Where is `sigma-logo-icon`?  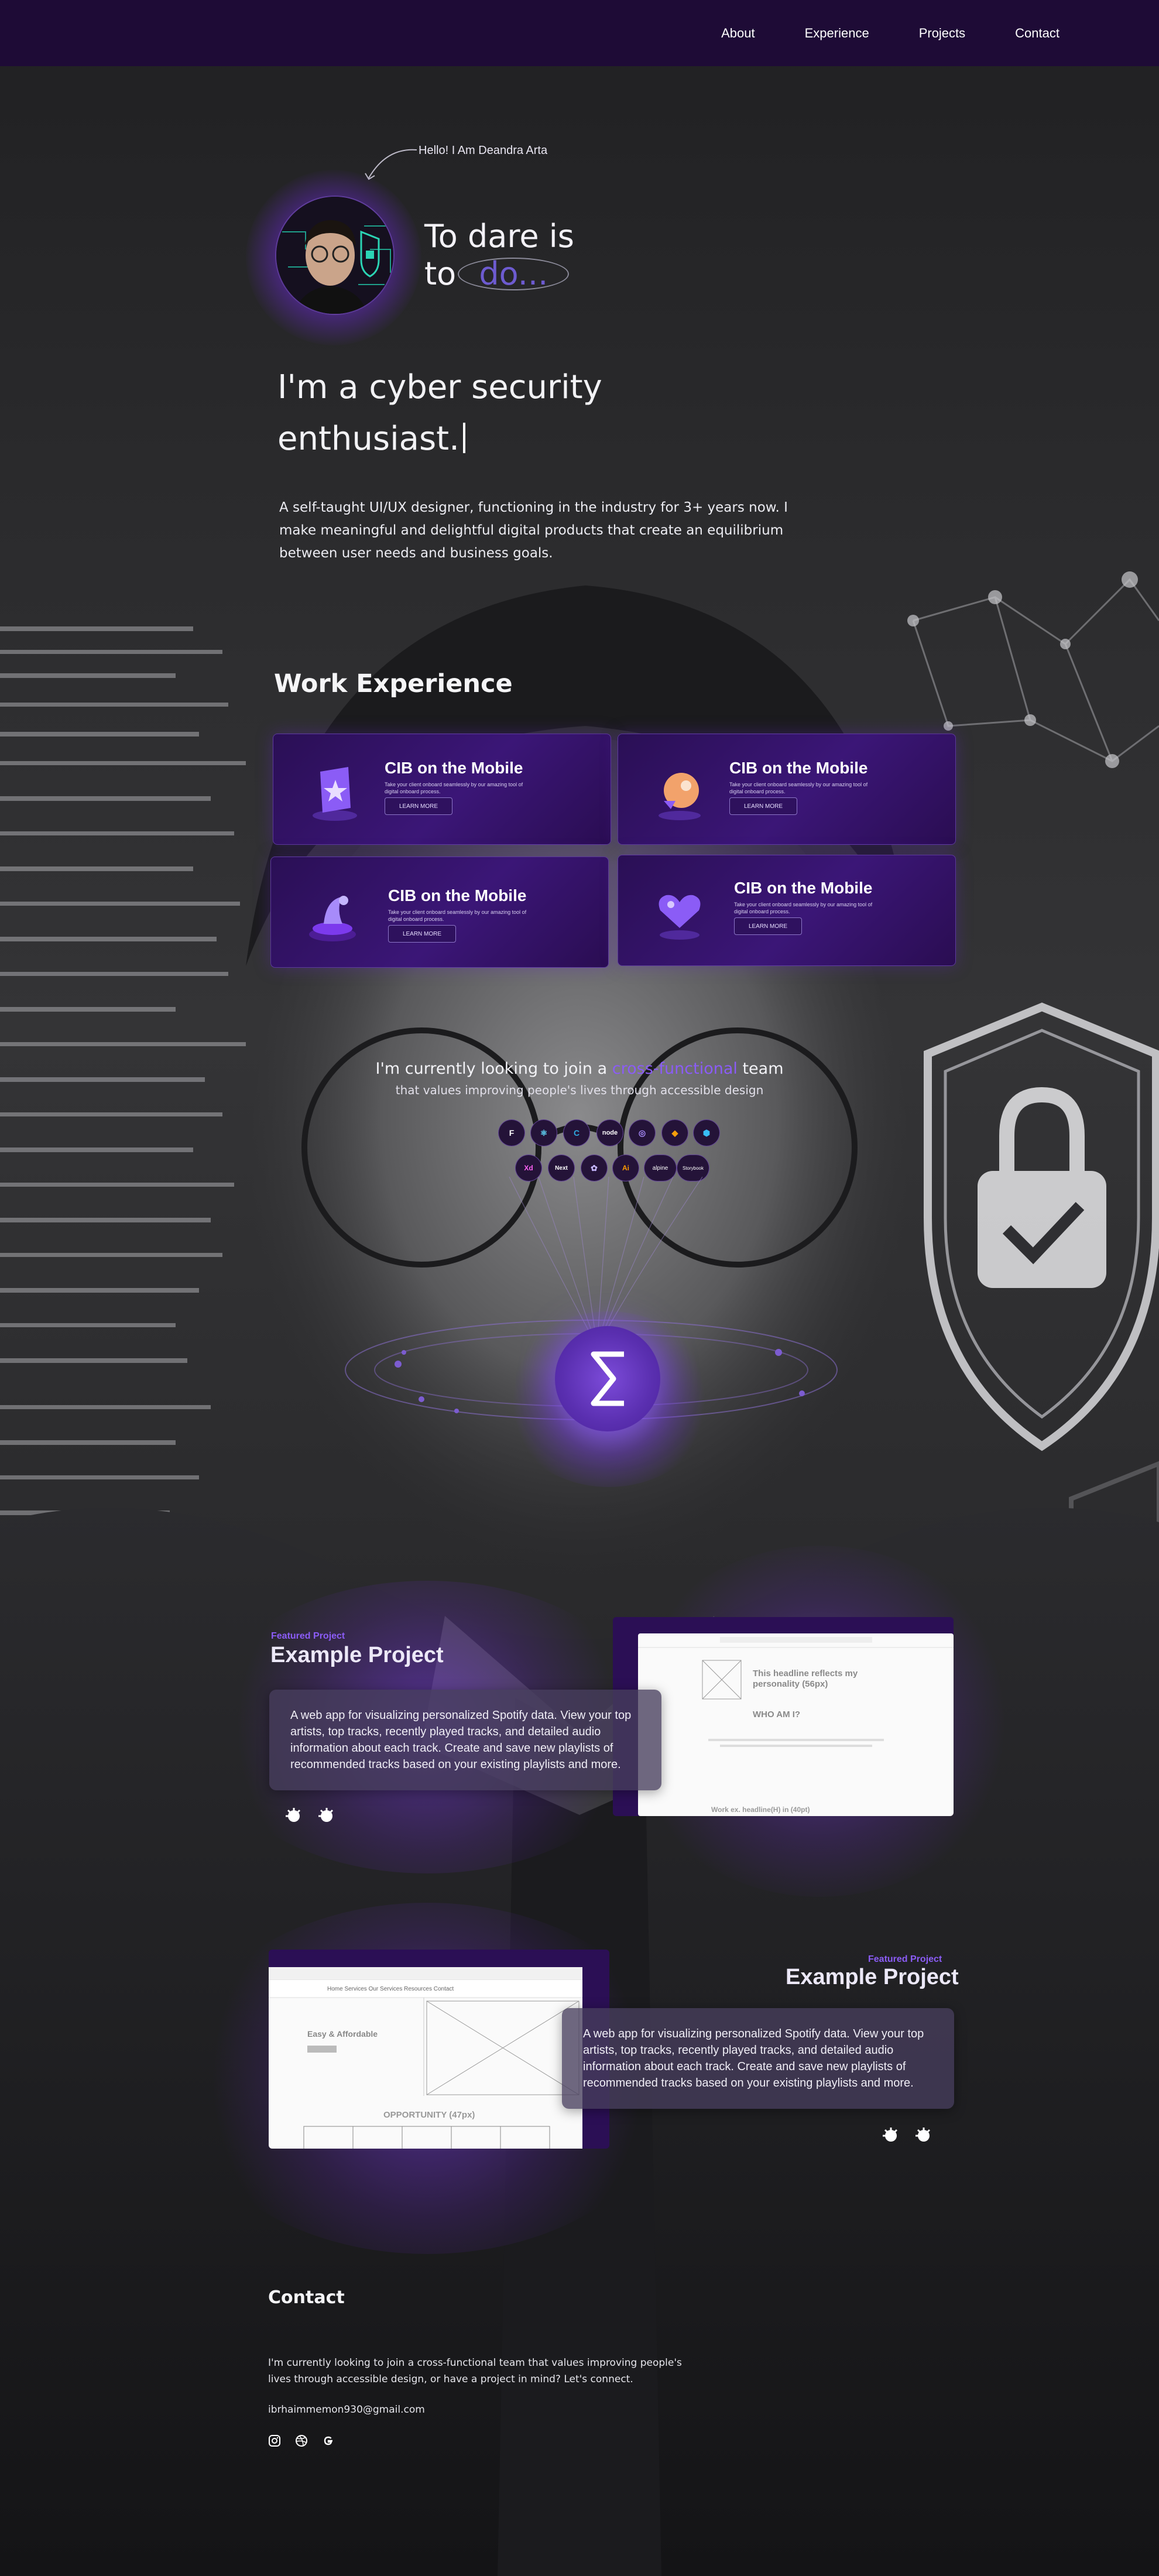
sigma-logo-icon is located at coordinates (607, 1378).